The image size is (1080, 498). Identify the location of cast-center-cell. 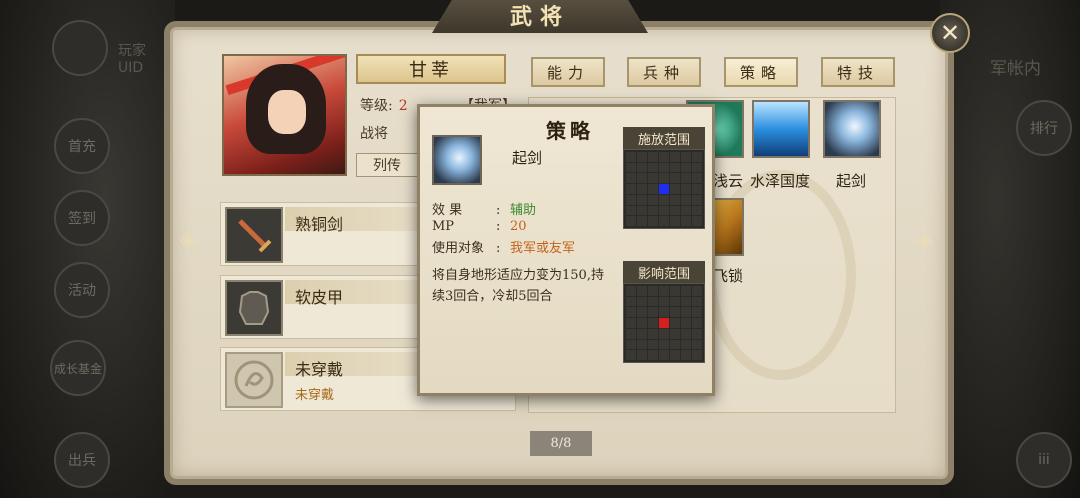
(664, 189).